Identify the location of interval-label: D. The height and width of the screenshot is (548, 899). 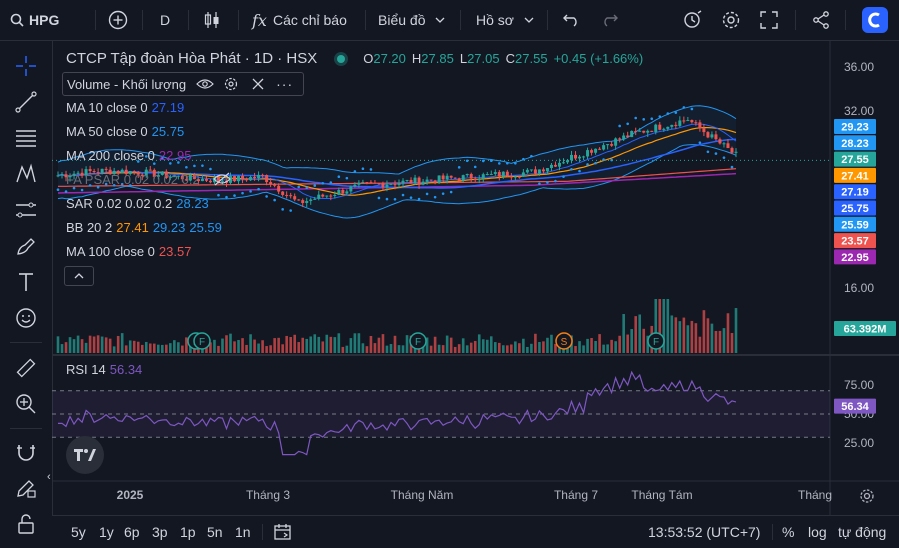
(165, 20).